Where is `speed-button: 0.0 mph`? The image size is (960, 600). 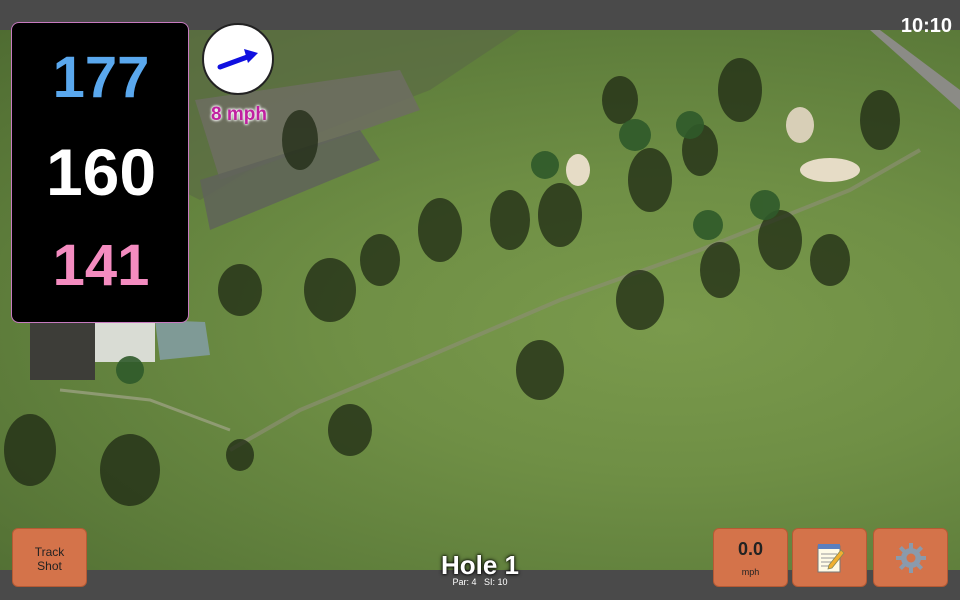 speed-button: 0.0 mph is located at coordinates (750, 557).